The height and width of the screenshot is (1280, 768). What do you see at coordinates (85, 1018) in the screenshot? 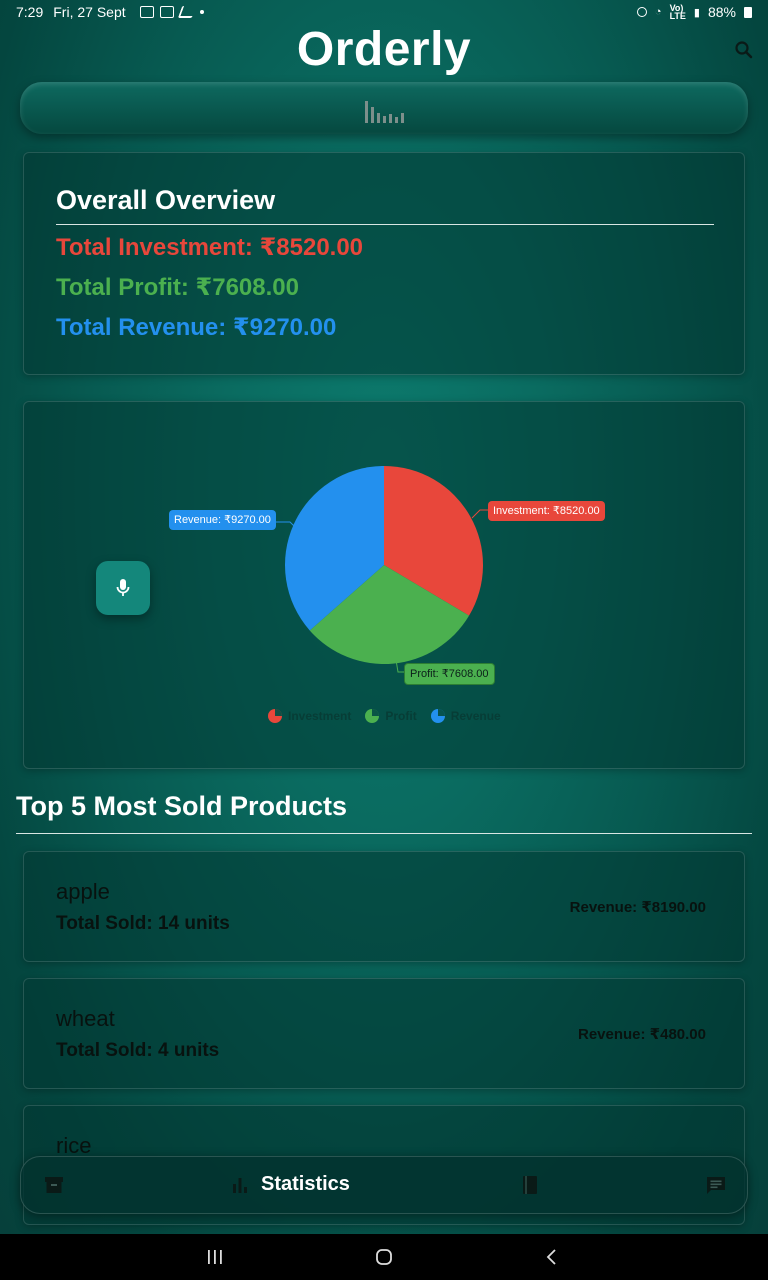
I see `product-name: wheat` at bounding box center [85, 1018].